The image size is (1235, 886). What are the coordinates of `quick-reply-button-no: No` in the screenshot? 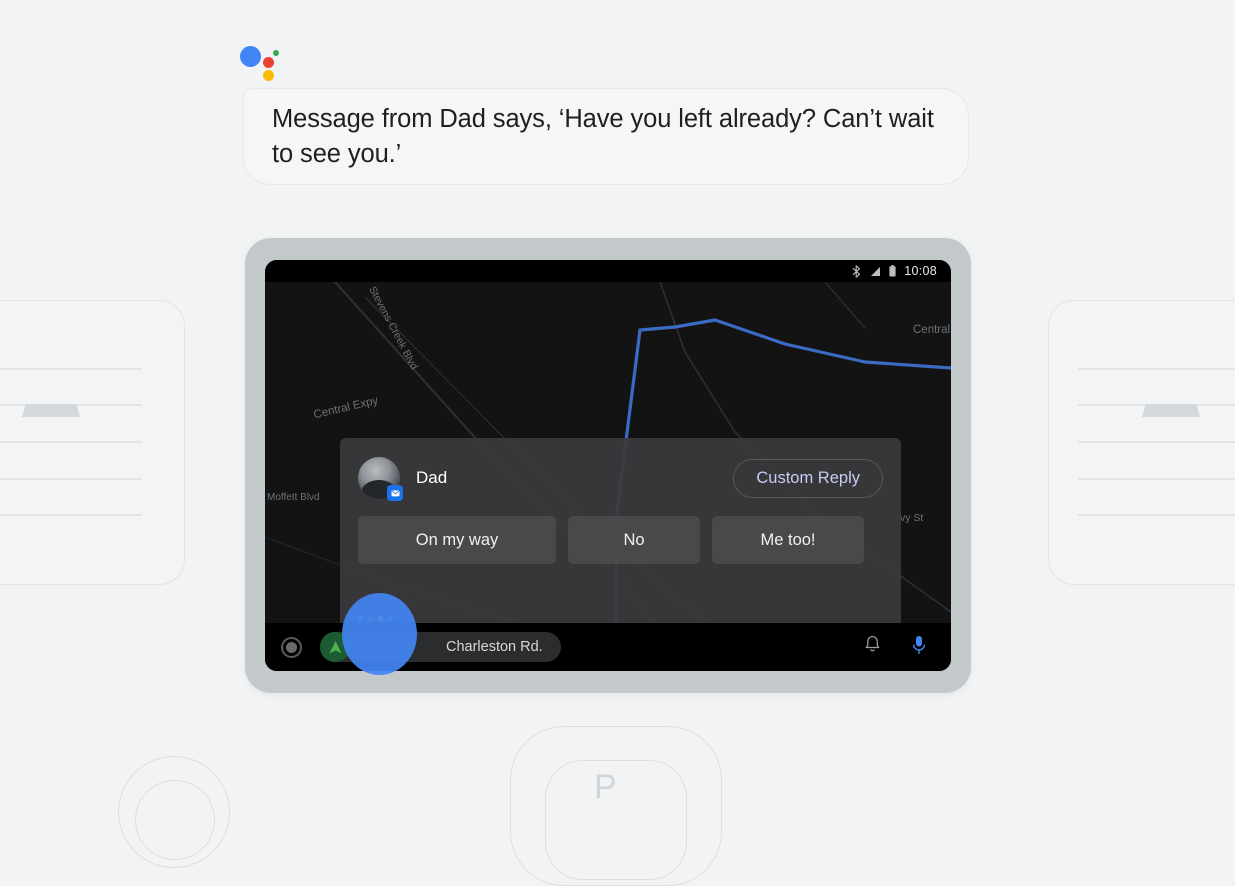 It's located at (634, 540).